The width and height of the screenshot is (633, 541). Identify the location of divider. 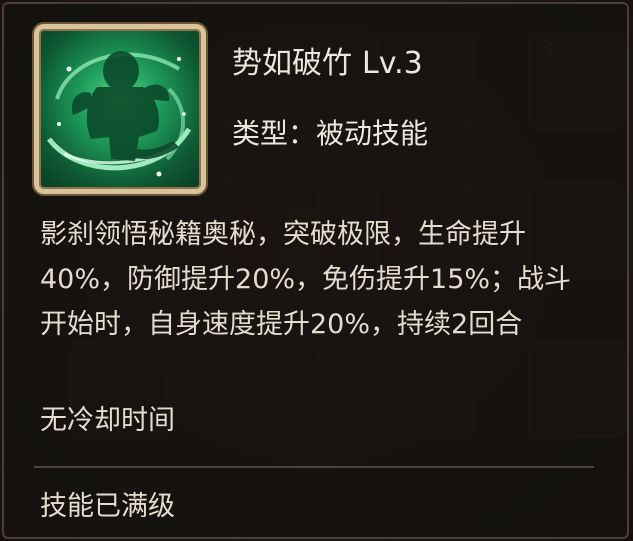
(314, 467).